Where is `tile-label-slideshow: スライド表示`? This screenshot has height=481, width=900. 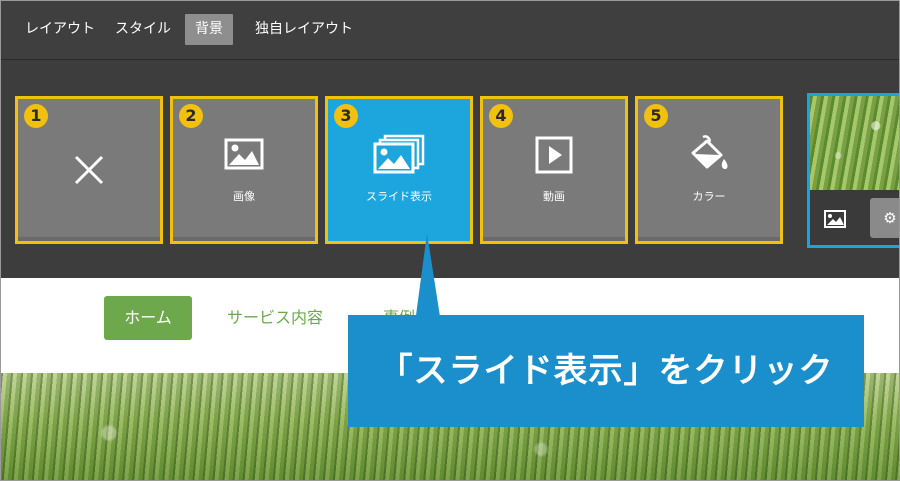
tile-label-slideshow: スライド表示 is located at coordinates (399, 196).